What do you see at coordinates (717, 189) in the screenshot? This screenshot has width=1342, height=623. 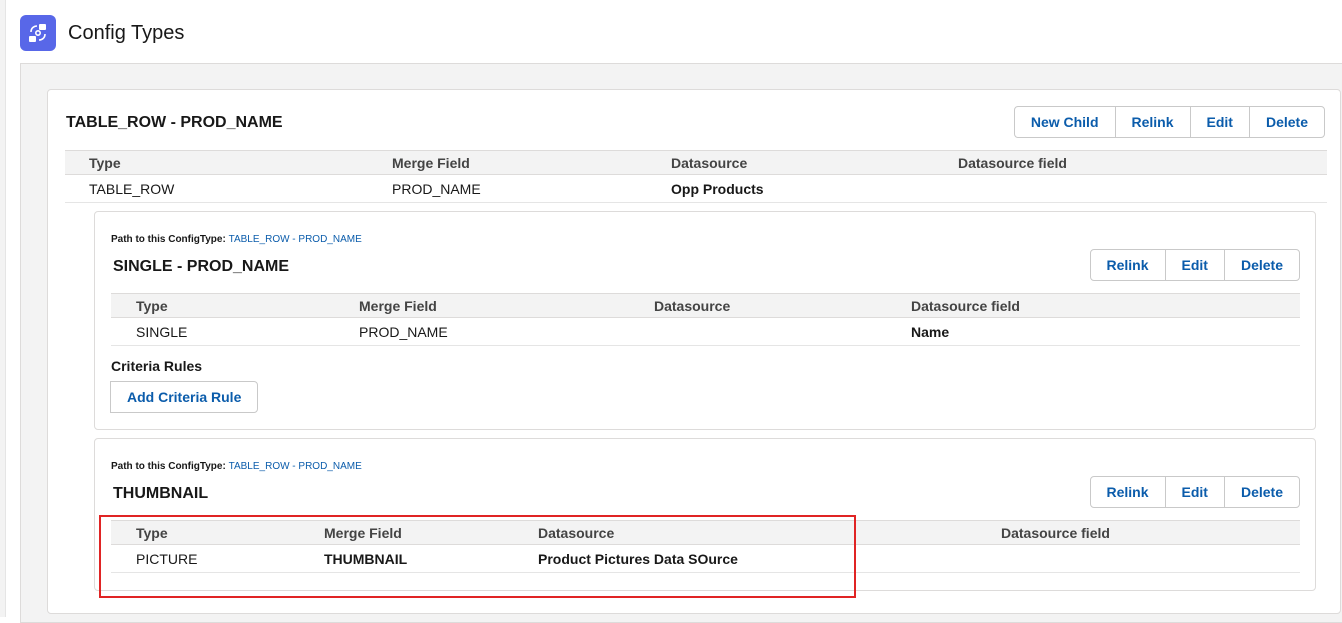 I see `cell-datasource: Opp Products` at bounding box center [717, 189].